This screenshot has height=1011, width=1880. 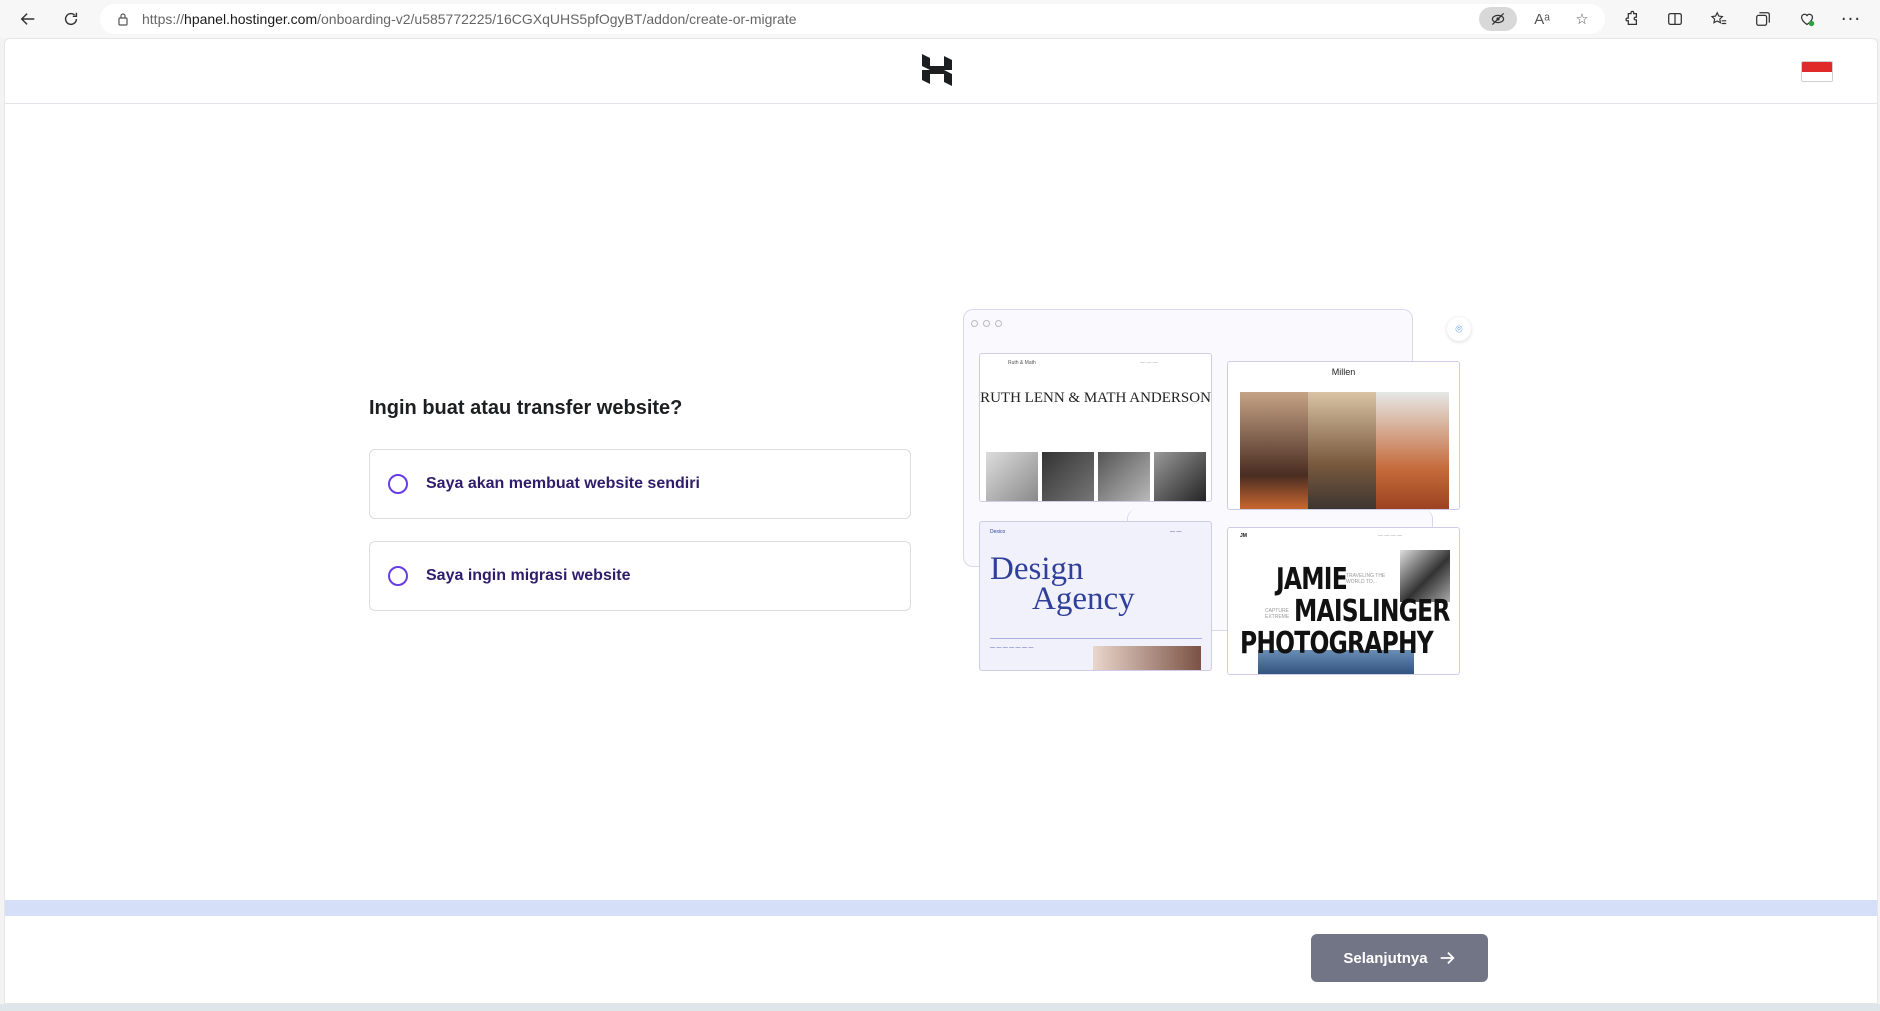 What do you see at coordinates (563, 483) in the screenshot?
I see `option-label: Saya akan membuat website sendiri` at bounding box center [563, 483].